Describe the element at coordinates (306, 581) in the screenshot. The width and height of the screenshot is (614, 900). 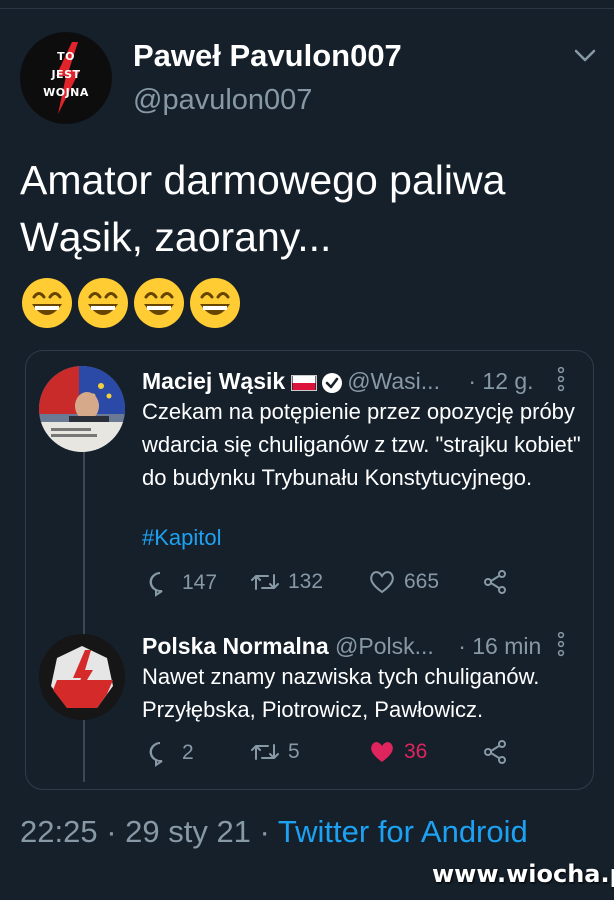
I see `retweet-count: 132` at that location.